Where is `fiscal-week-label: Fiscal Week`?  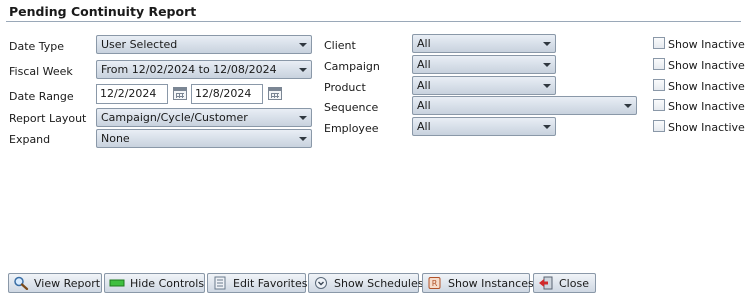 fiscal-week-label: Fiscal Week is located at coordinates (41, 71).